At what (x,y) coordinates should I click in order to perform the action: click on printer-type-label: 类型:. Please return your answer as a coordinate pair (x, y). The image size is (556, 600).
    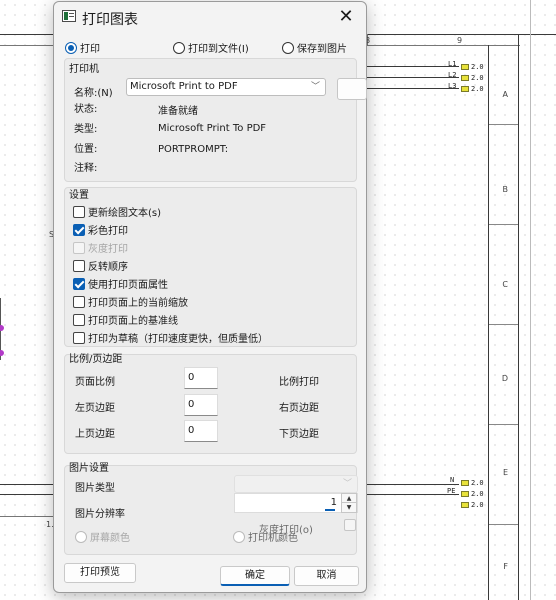
    Looking at the image, I should click on (86, 129).